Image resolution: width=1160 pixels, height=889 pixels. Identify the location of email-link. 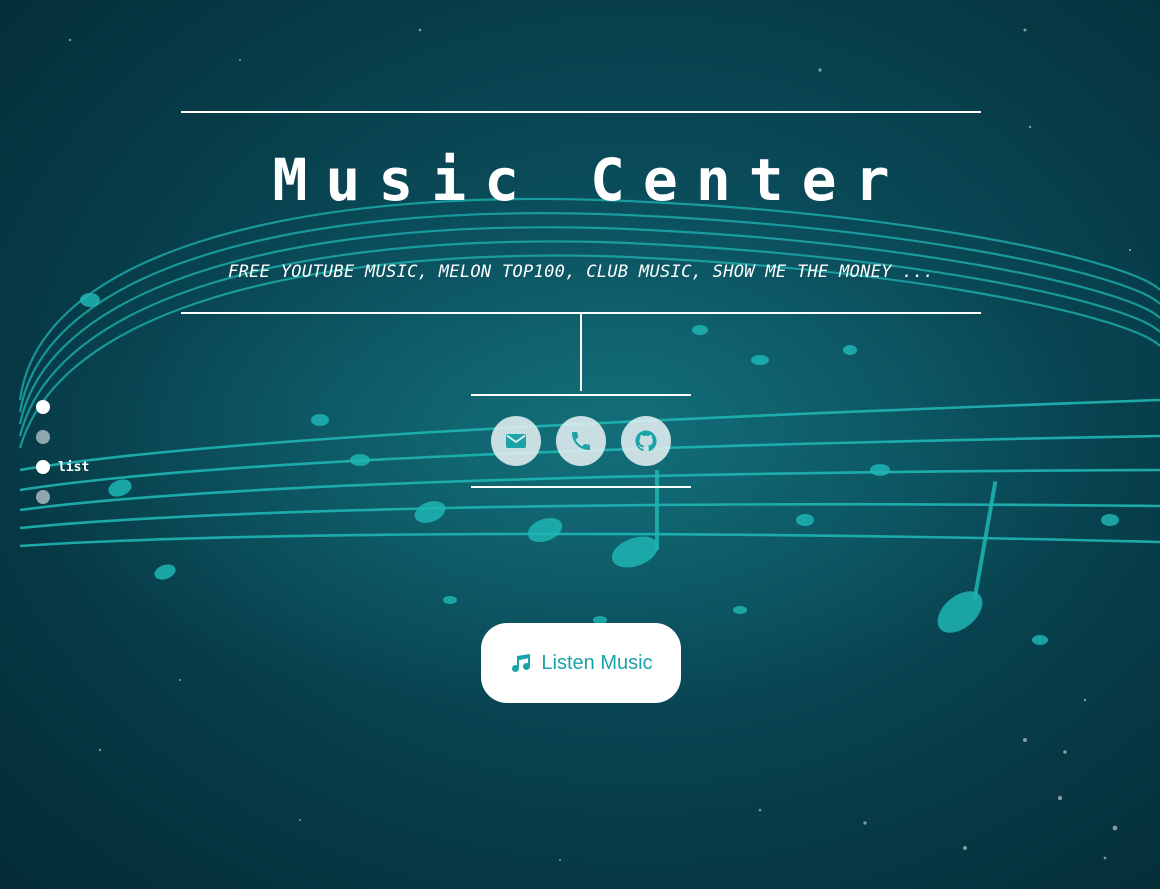
(516, 441).